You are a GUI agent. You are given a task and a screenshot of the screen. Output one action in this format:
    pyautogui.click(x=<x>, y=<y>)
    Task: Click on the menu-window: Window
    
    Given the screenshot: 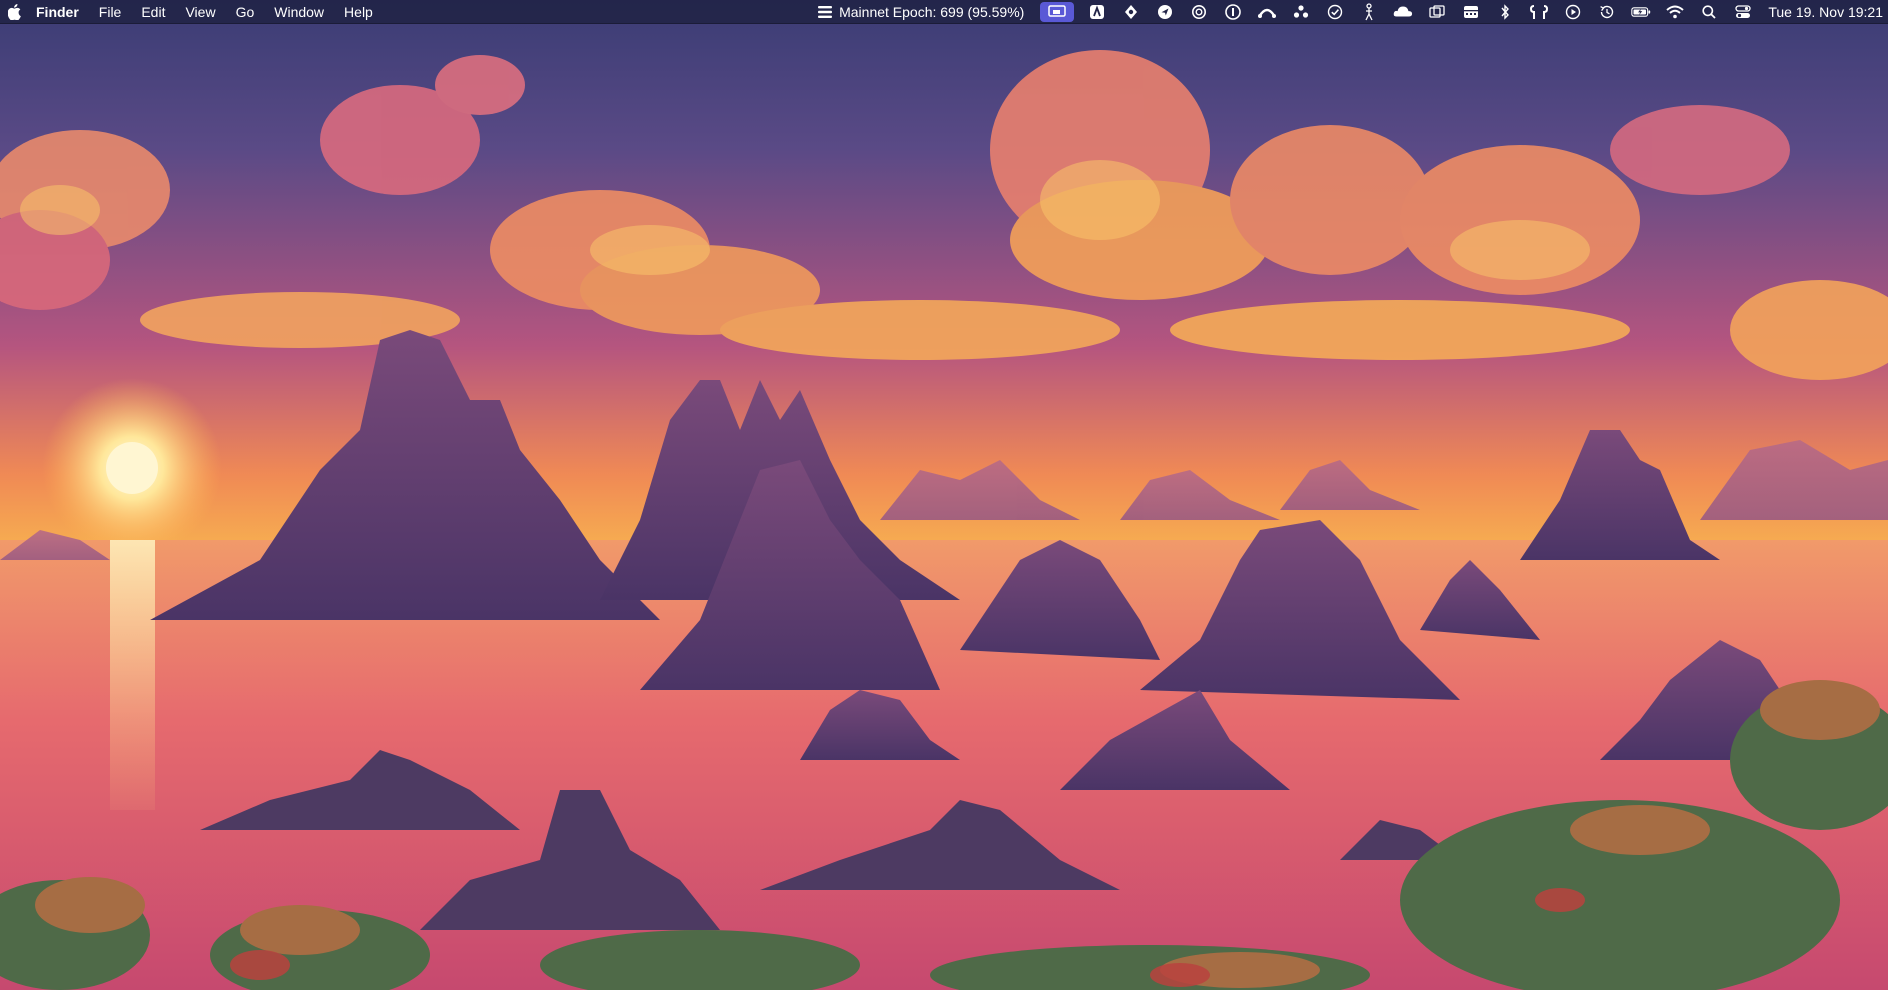 What is the action you would take?
    pyautogui.click(x=301, y=12)
    